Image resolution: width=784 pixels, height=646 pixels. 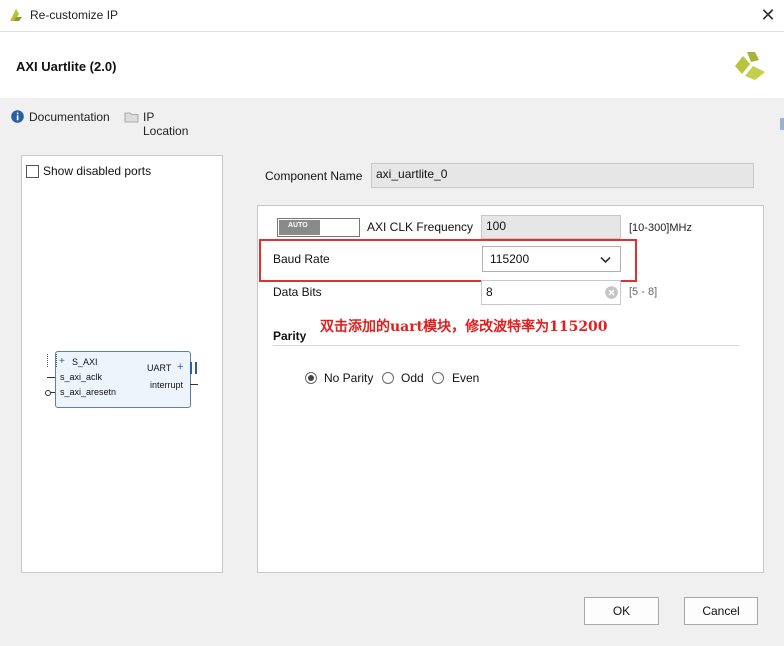 What do you see at coordinates (782, 124) in the screenshot?
I see `scrollbar-marker` at bounding box center [782, 124].